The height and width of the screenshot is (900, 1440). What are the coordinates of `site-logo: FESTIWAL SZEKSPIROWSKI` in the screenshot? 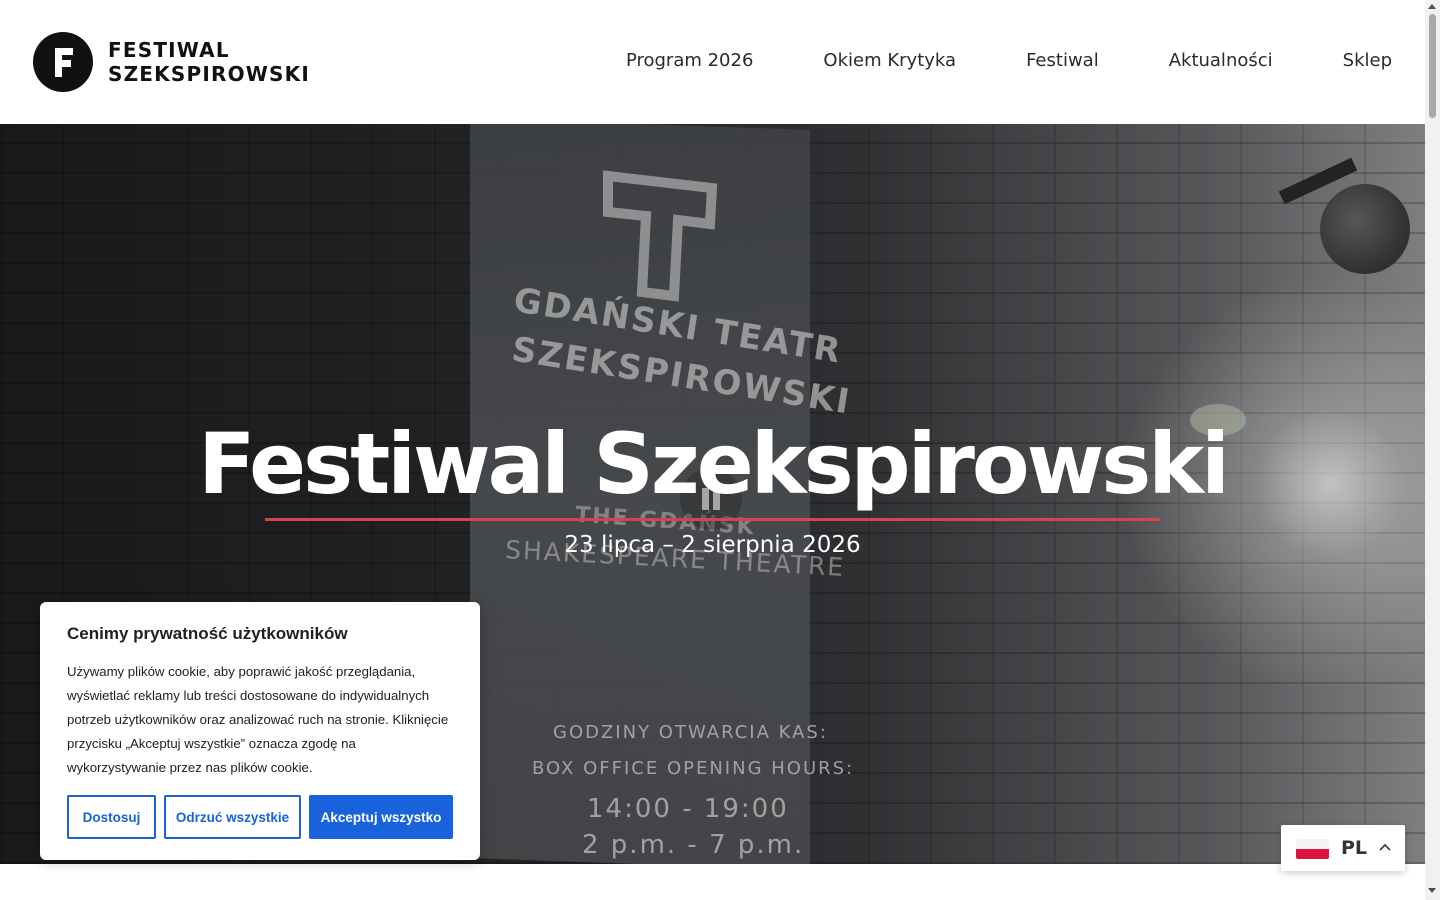 It's located at (171, 62).